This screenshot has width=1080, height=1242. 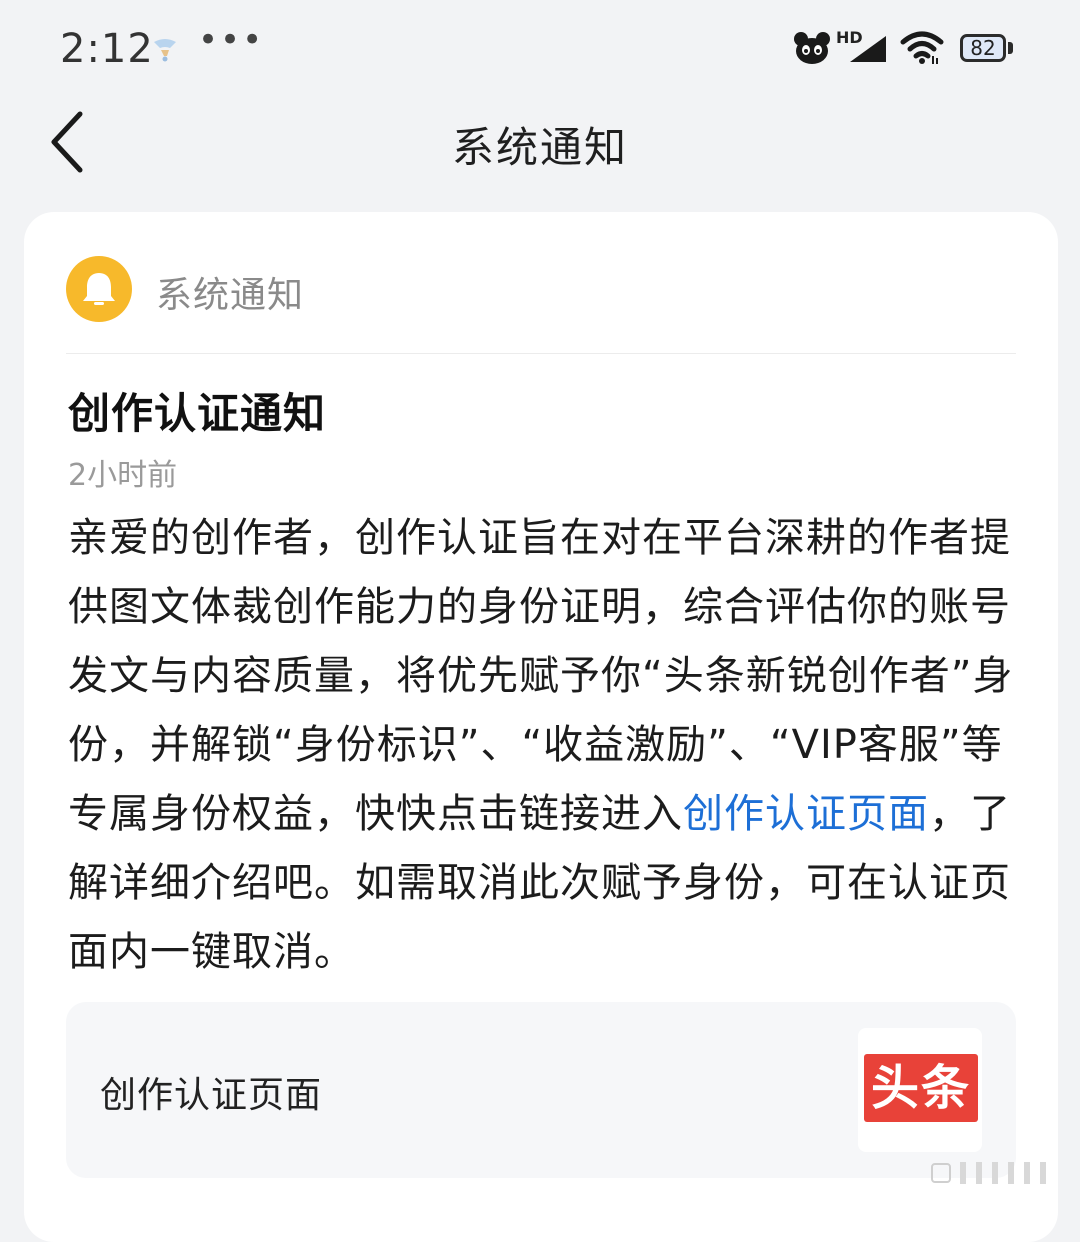 What do you see at coordinates (806, 814) in the screenshot?
I see `certification-page-link: 创作认证页面` at bounding box center [806, 814].